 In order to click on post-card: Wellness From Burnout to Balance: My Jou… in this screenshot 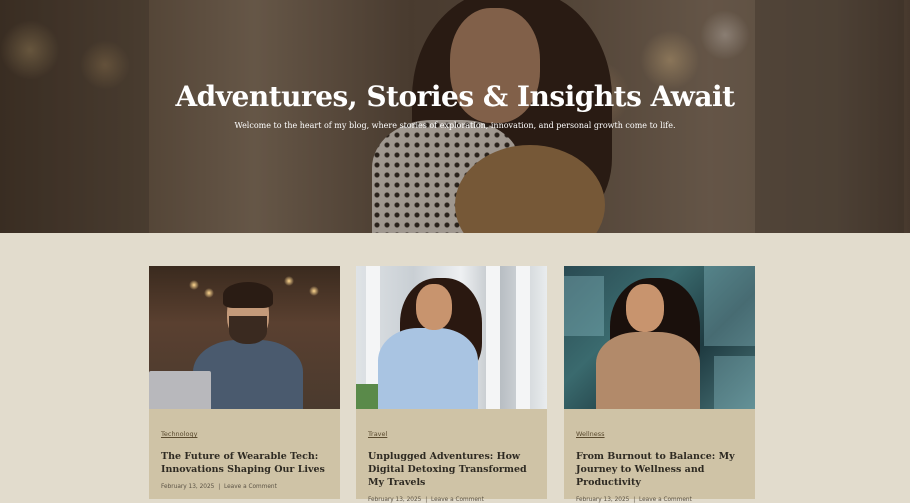, I will do `click(659, 384)`.